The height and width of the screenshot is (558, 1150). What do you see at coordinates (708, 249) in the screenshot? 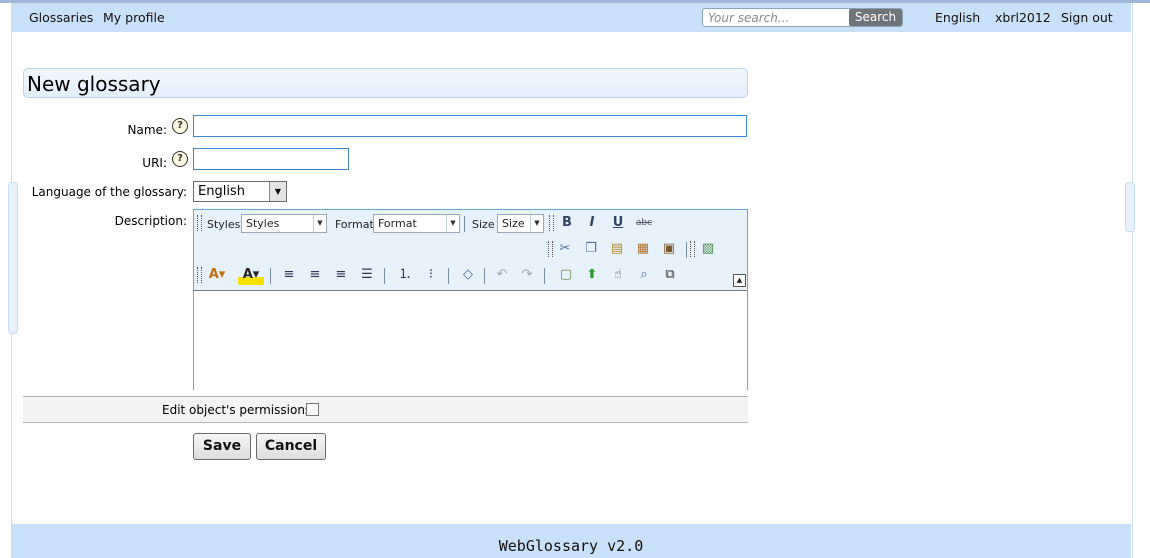
I see `image-icon: ▨` at bounding box center [708, 249].